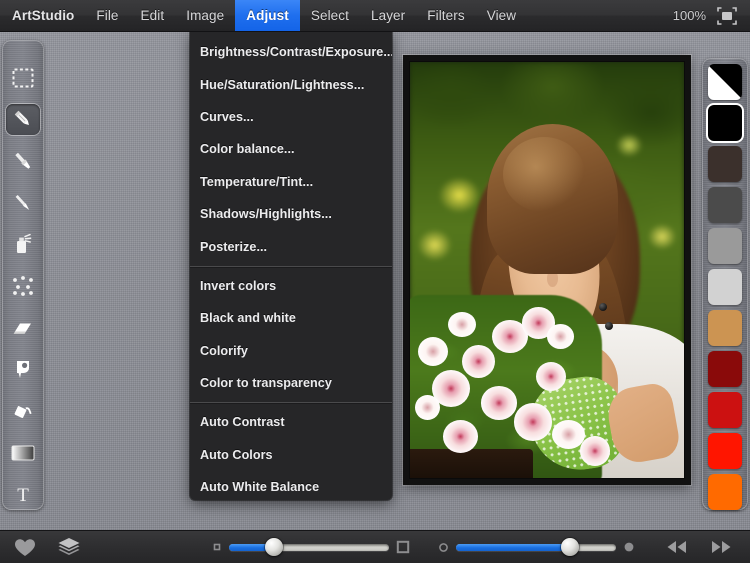 The image size is (750, 563). What do you see at coordinates (23, 161) in the screenshot?
I see `paintbrush-icon` at bounding box center [23, 161].